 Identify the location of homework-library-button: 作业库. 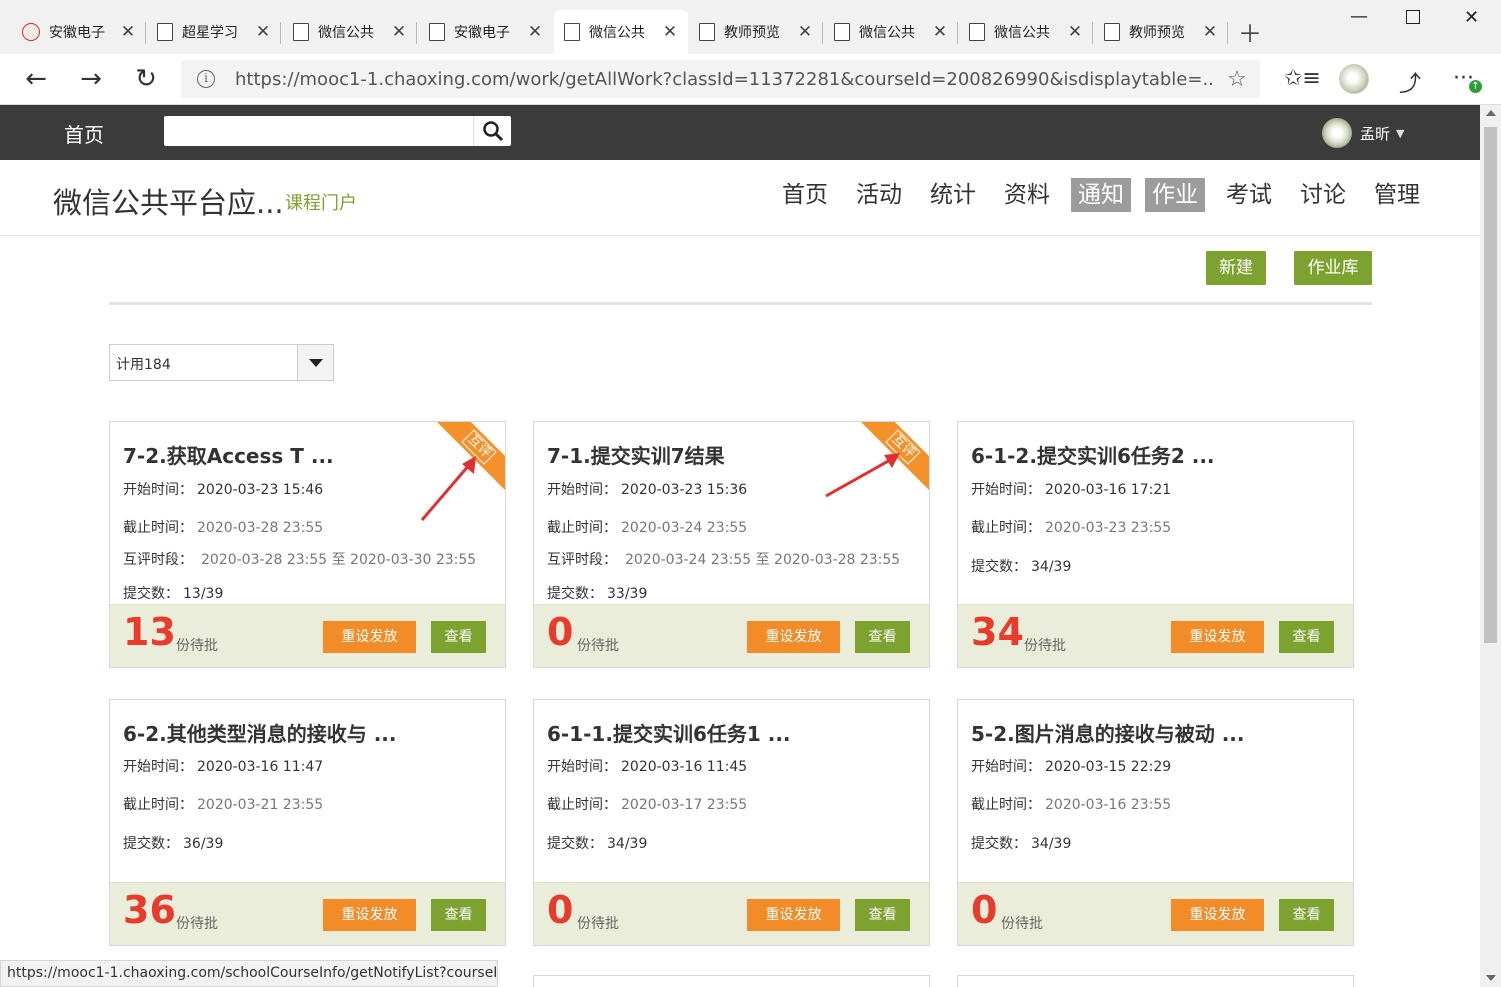
(1333, 268).